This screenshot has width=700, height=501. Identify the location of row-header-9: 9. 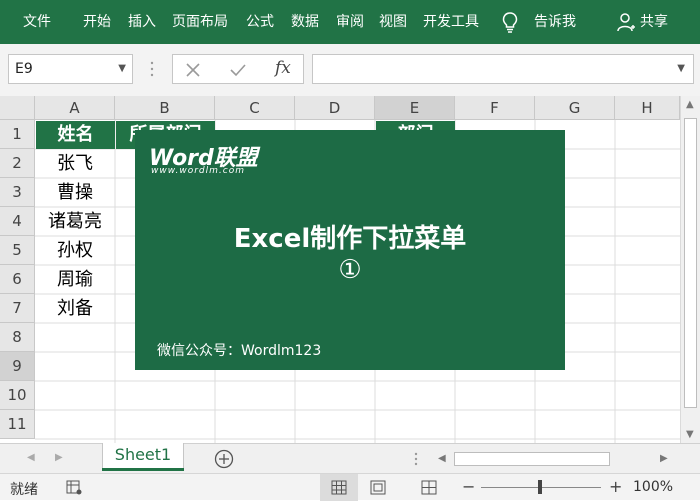
(17, 366).